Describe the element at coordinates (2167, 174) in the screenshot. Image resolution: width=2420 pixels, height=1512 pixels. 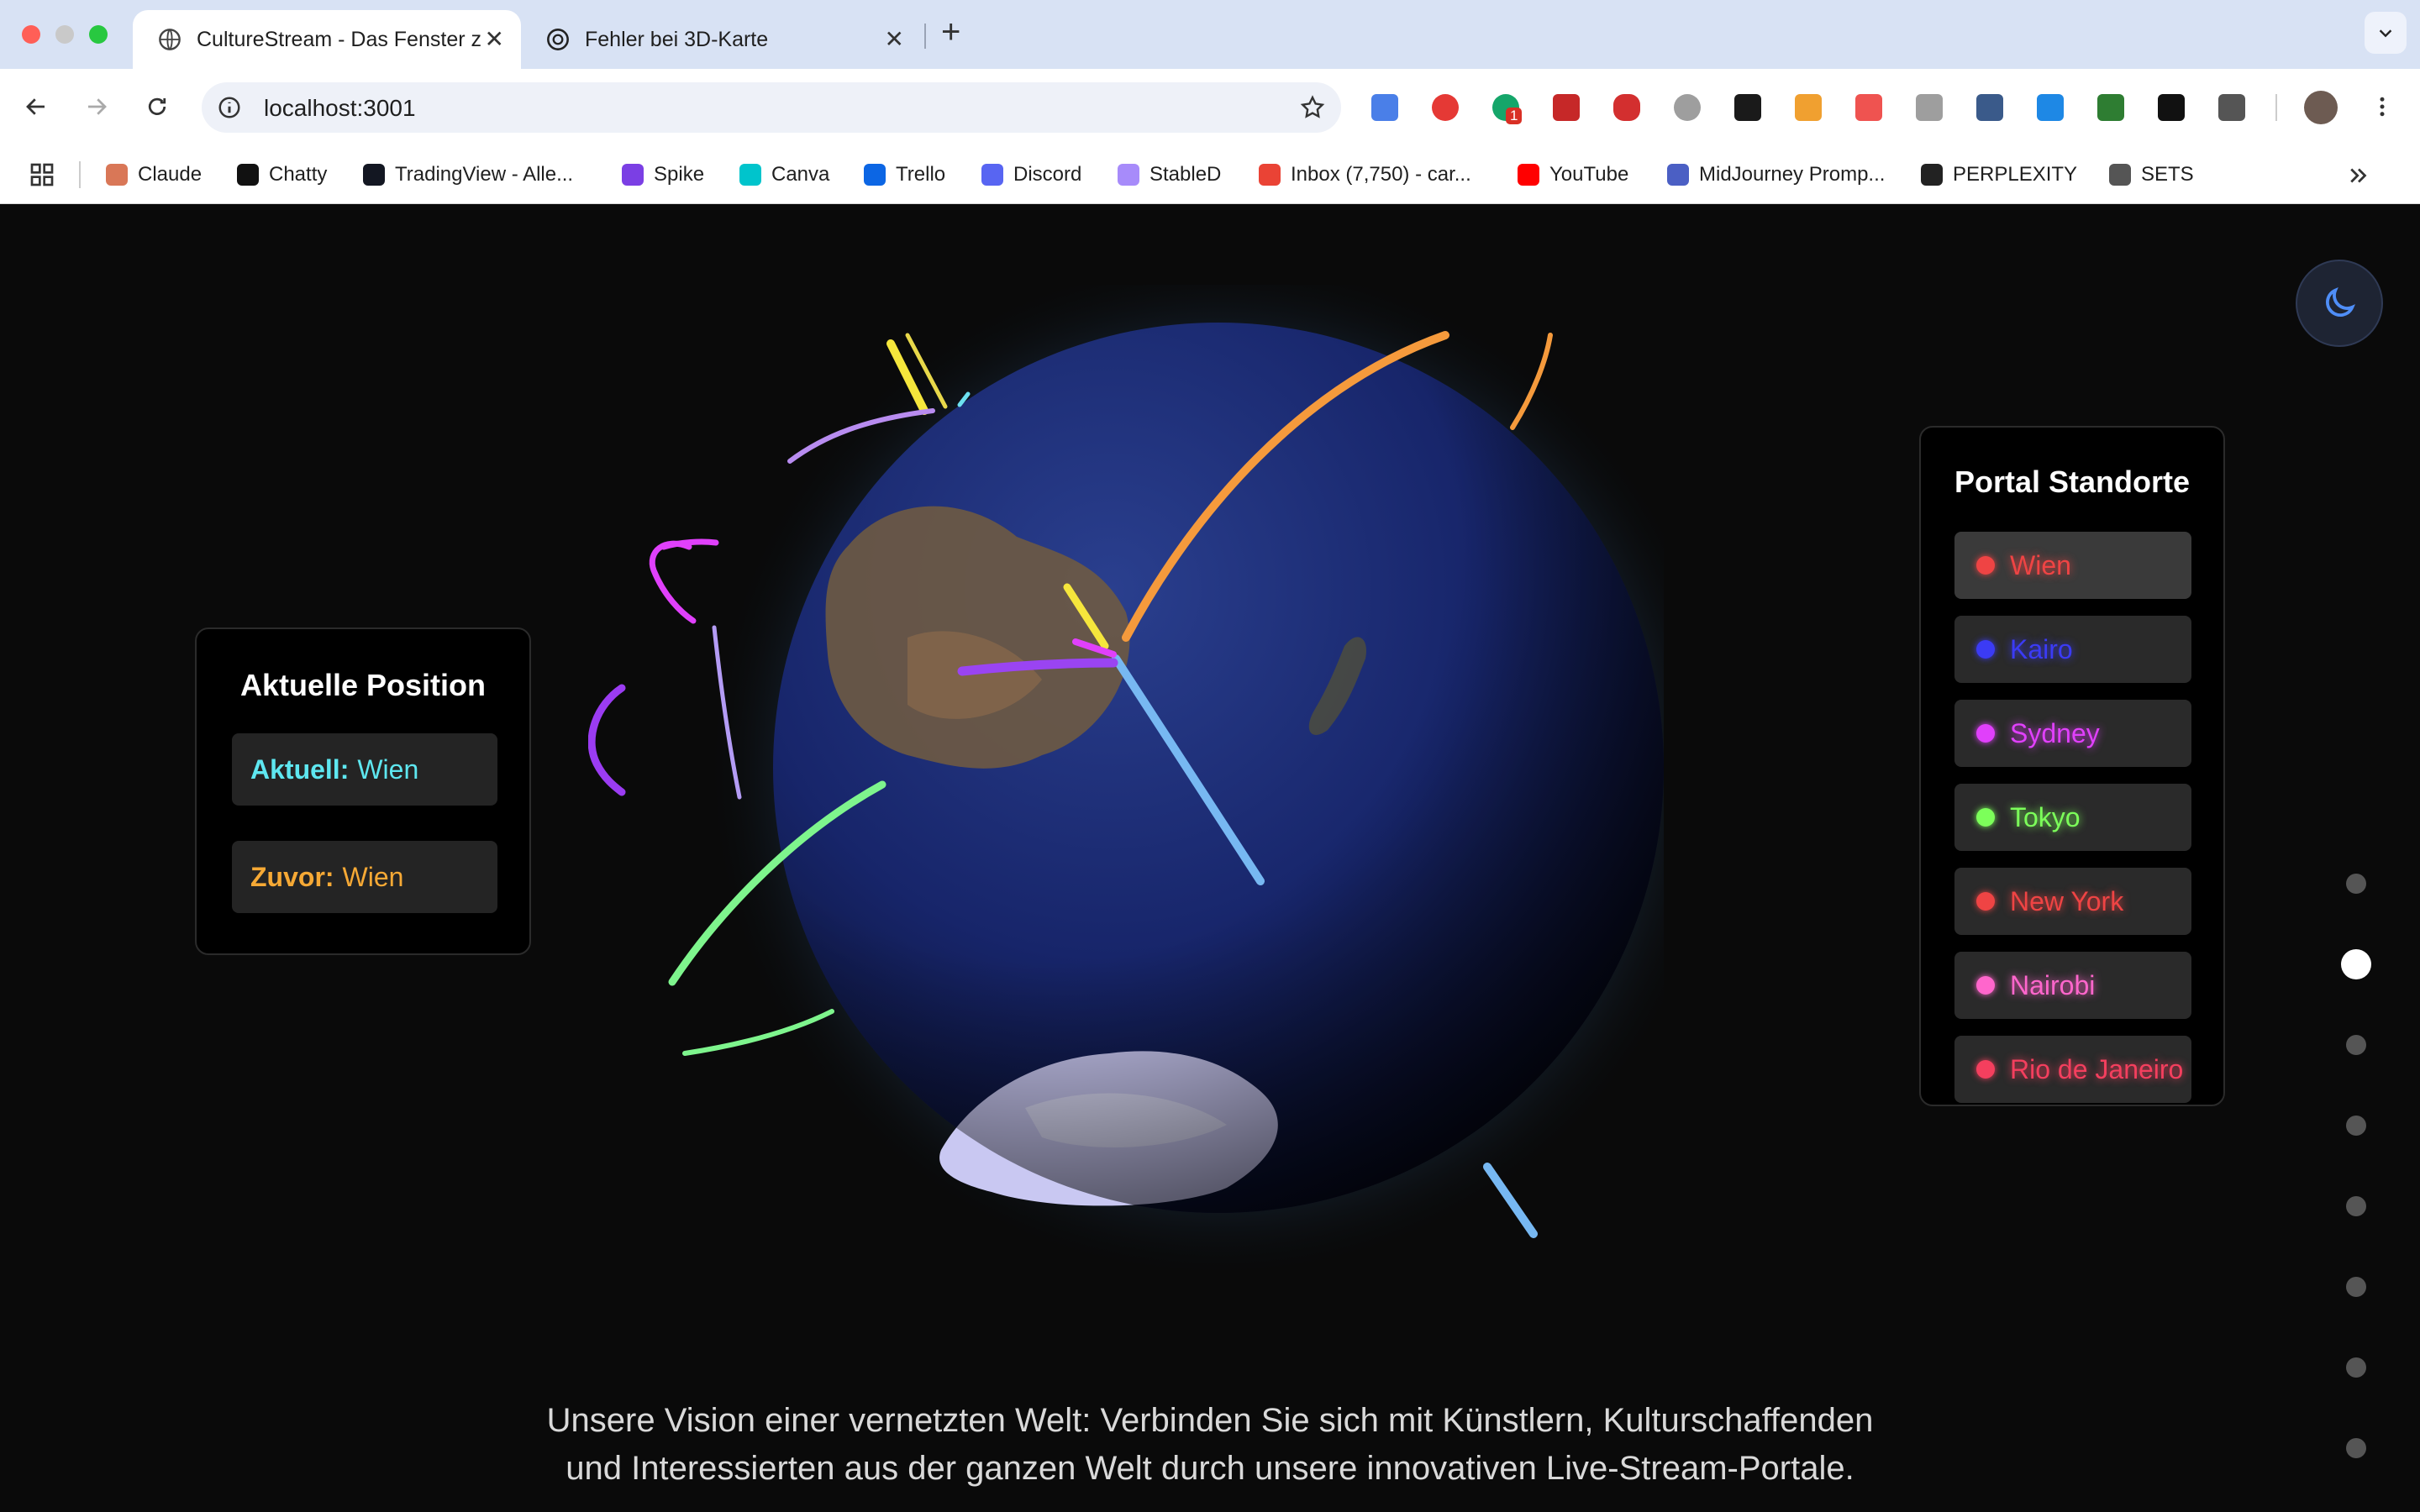
I see `bookmark-label: SETS` at that location.